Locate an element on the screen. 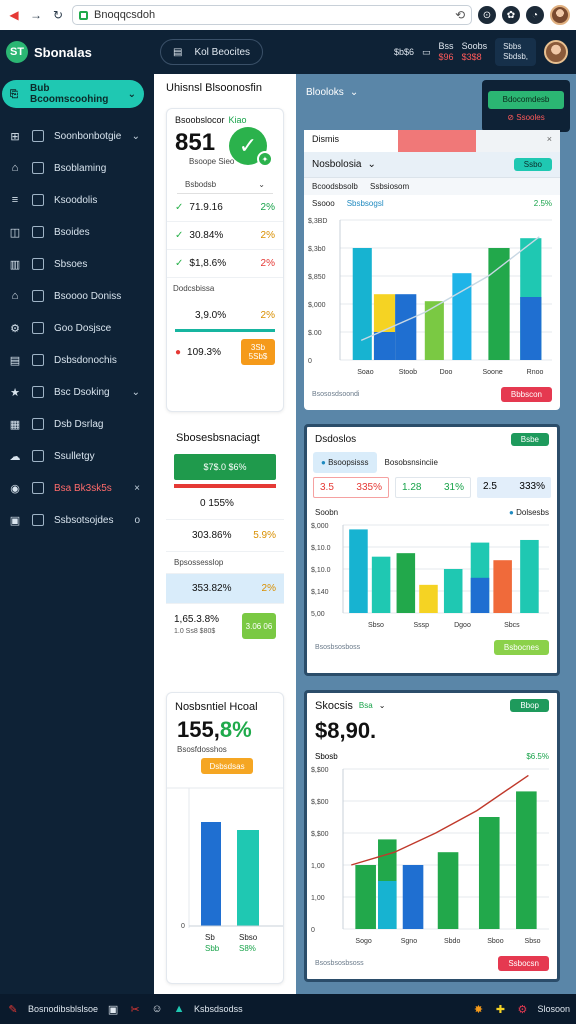 The width and height of the screenshot is (576, 1024). user-avatar is located at coordinates (556, 52).